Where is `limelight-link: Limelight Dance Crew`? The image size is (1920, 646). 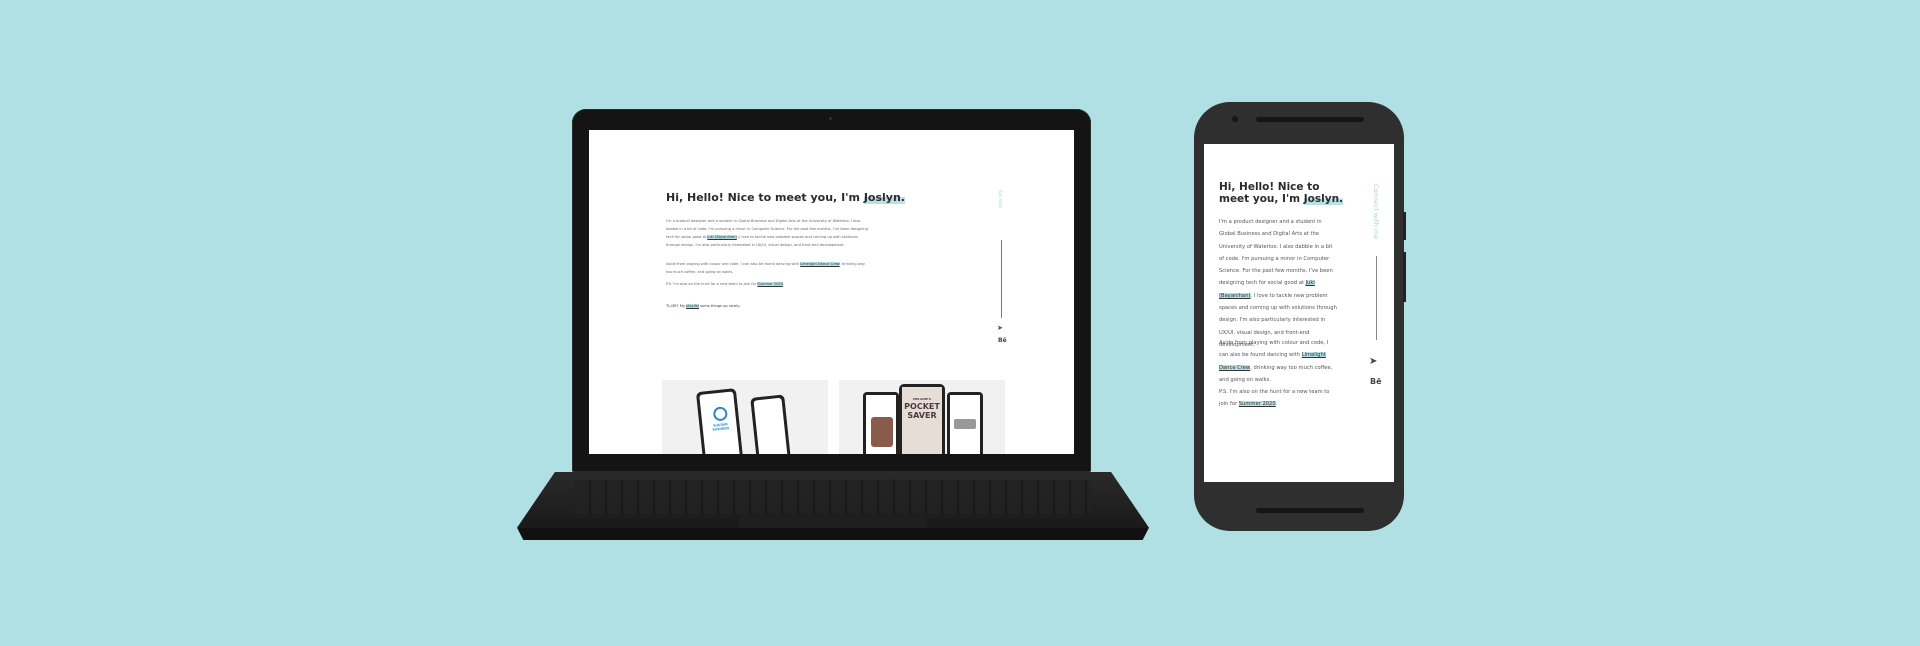
limelight-link: Limelight Dance Crew is located at coordinates (820, 264).